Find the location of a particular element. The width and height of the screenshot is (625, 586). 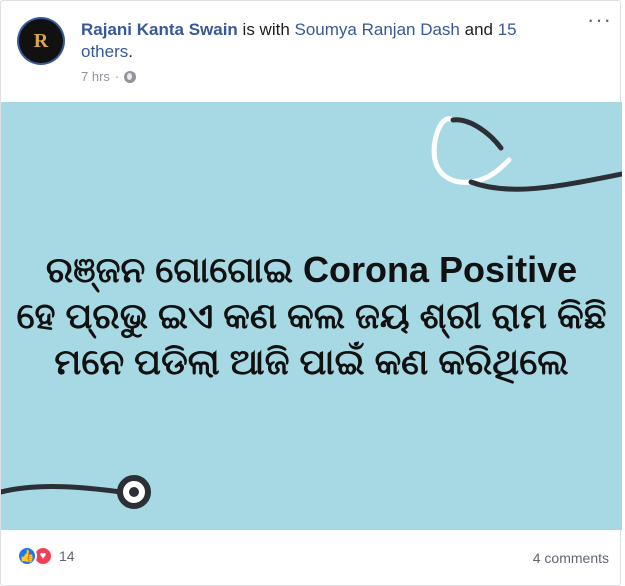

tagged-person-link: Soumya Ranjan Dash is located at coordinates (377, 29).